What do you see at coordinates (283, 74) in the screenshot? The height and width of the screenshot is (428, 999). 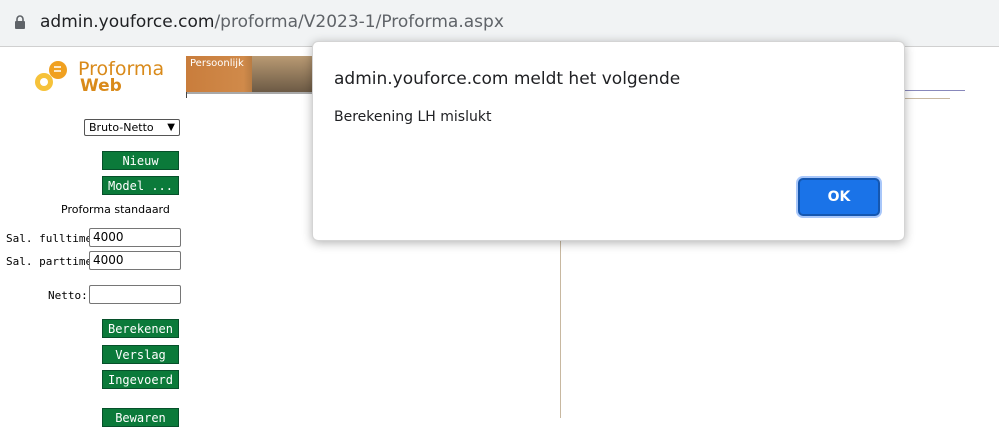 I see `tab-photo` at bounding box center [283, 74].